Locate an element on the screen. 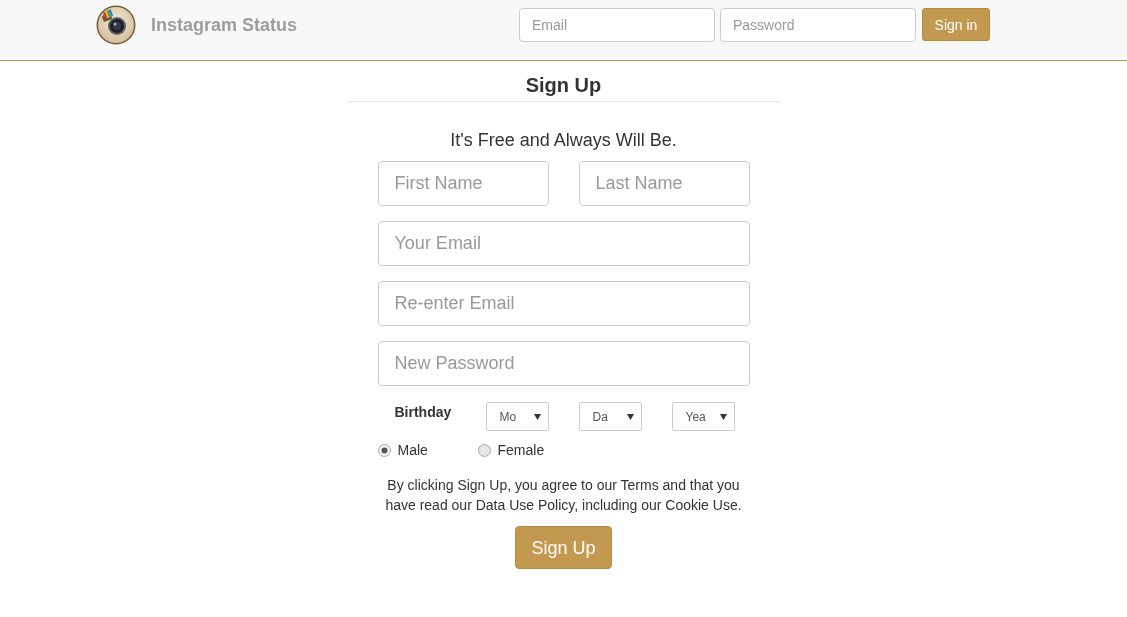 The width and height of the screenshot is (1127, 617). tagline: It's Free and Always Will Be. is located at coordinates (563, 140).